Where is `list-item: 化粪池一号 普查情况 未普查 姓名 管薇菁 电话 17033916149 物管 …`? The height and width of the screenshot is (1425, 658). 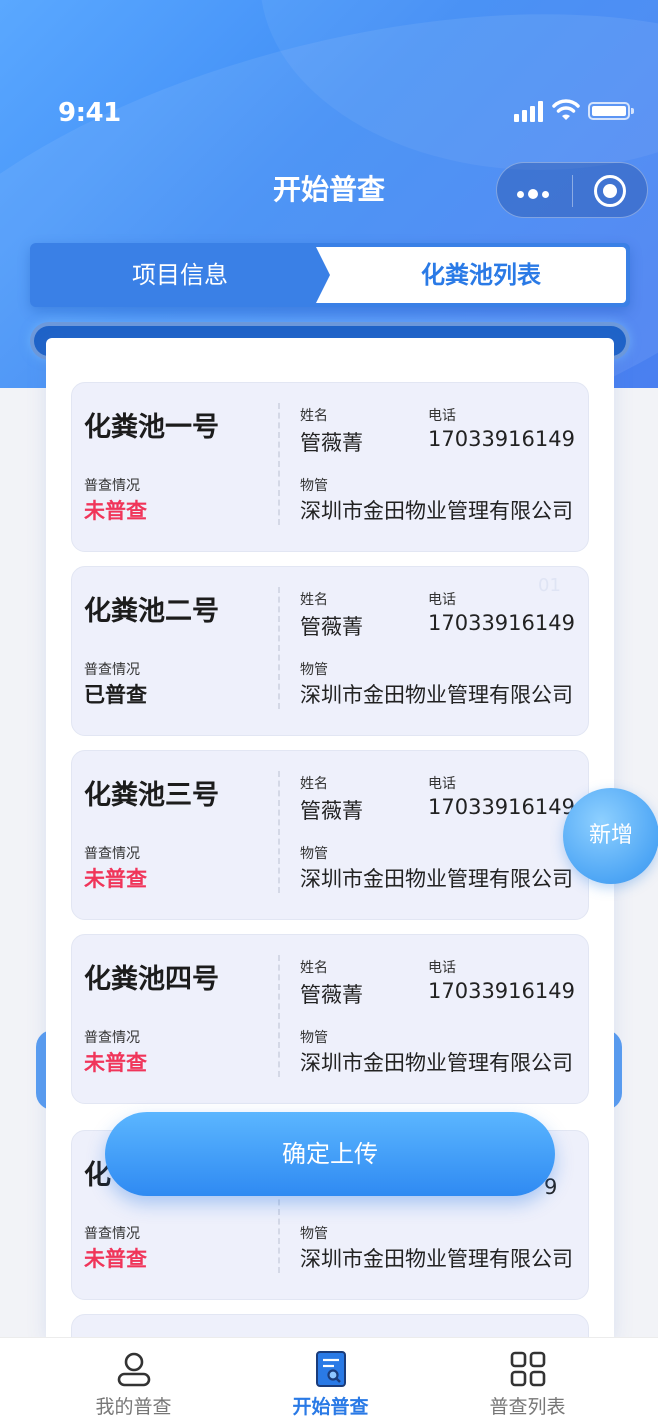
list-item: 化粪池一号 普查情况 未普查 姓名 管薇菁 电话 17033916149 物管 … is located at coordinates (330, 467).